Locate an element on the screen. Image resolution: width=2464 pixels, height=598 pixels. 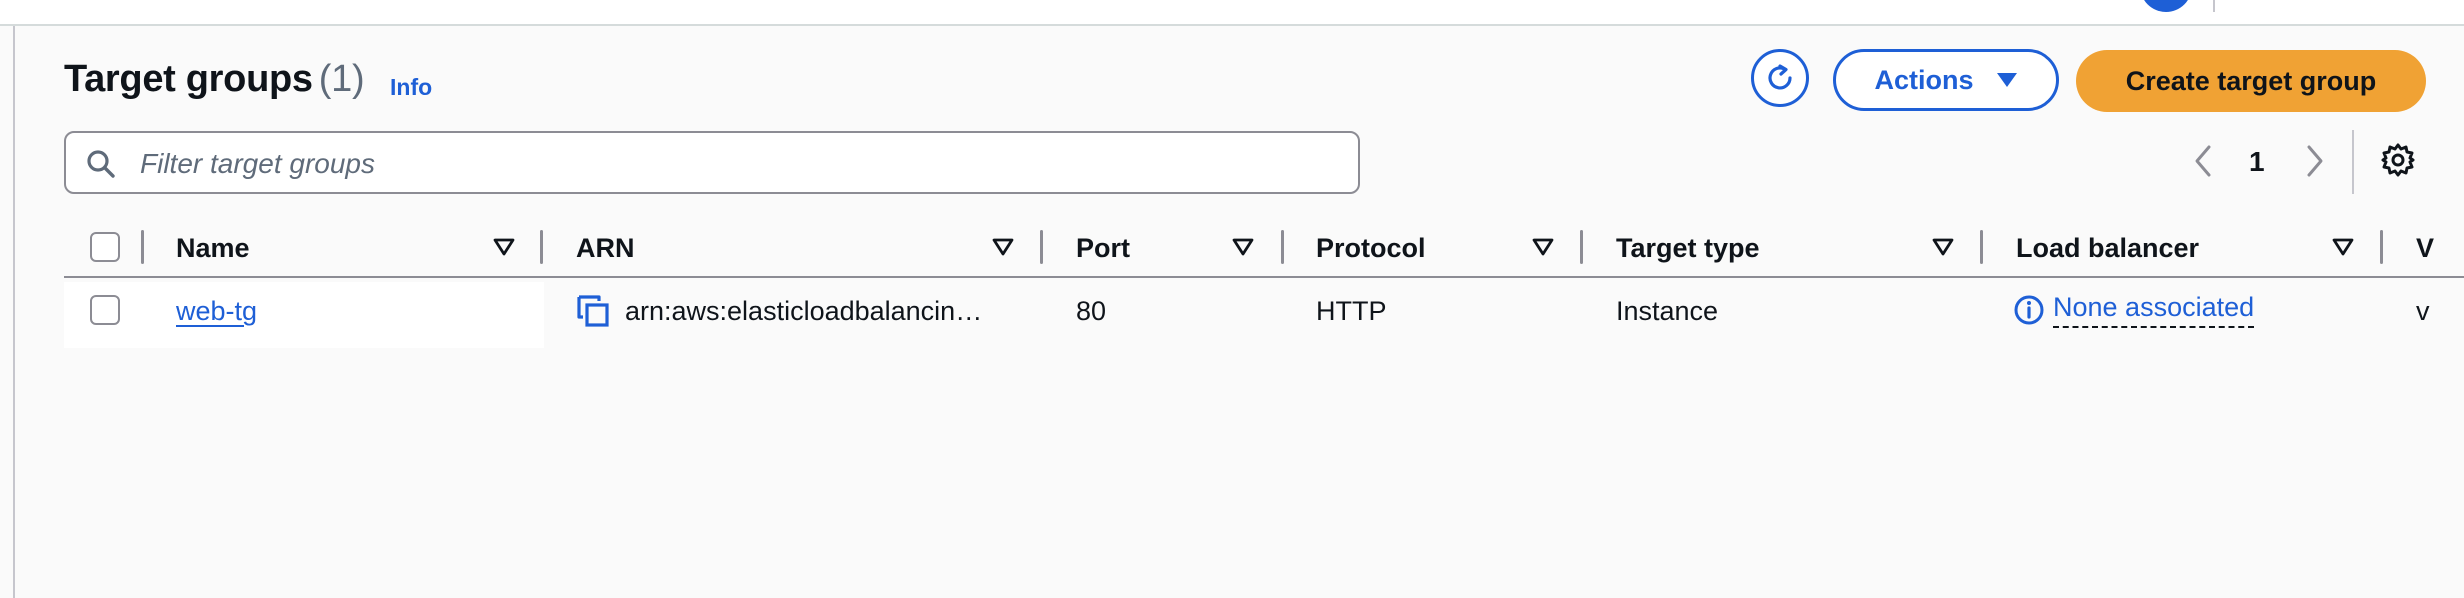
copy-icon is located at coordinates (593, 311).